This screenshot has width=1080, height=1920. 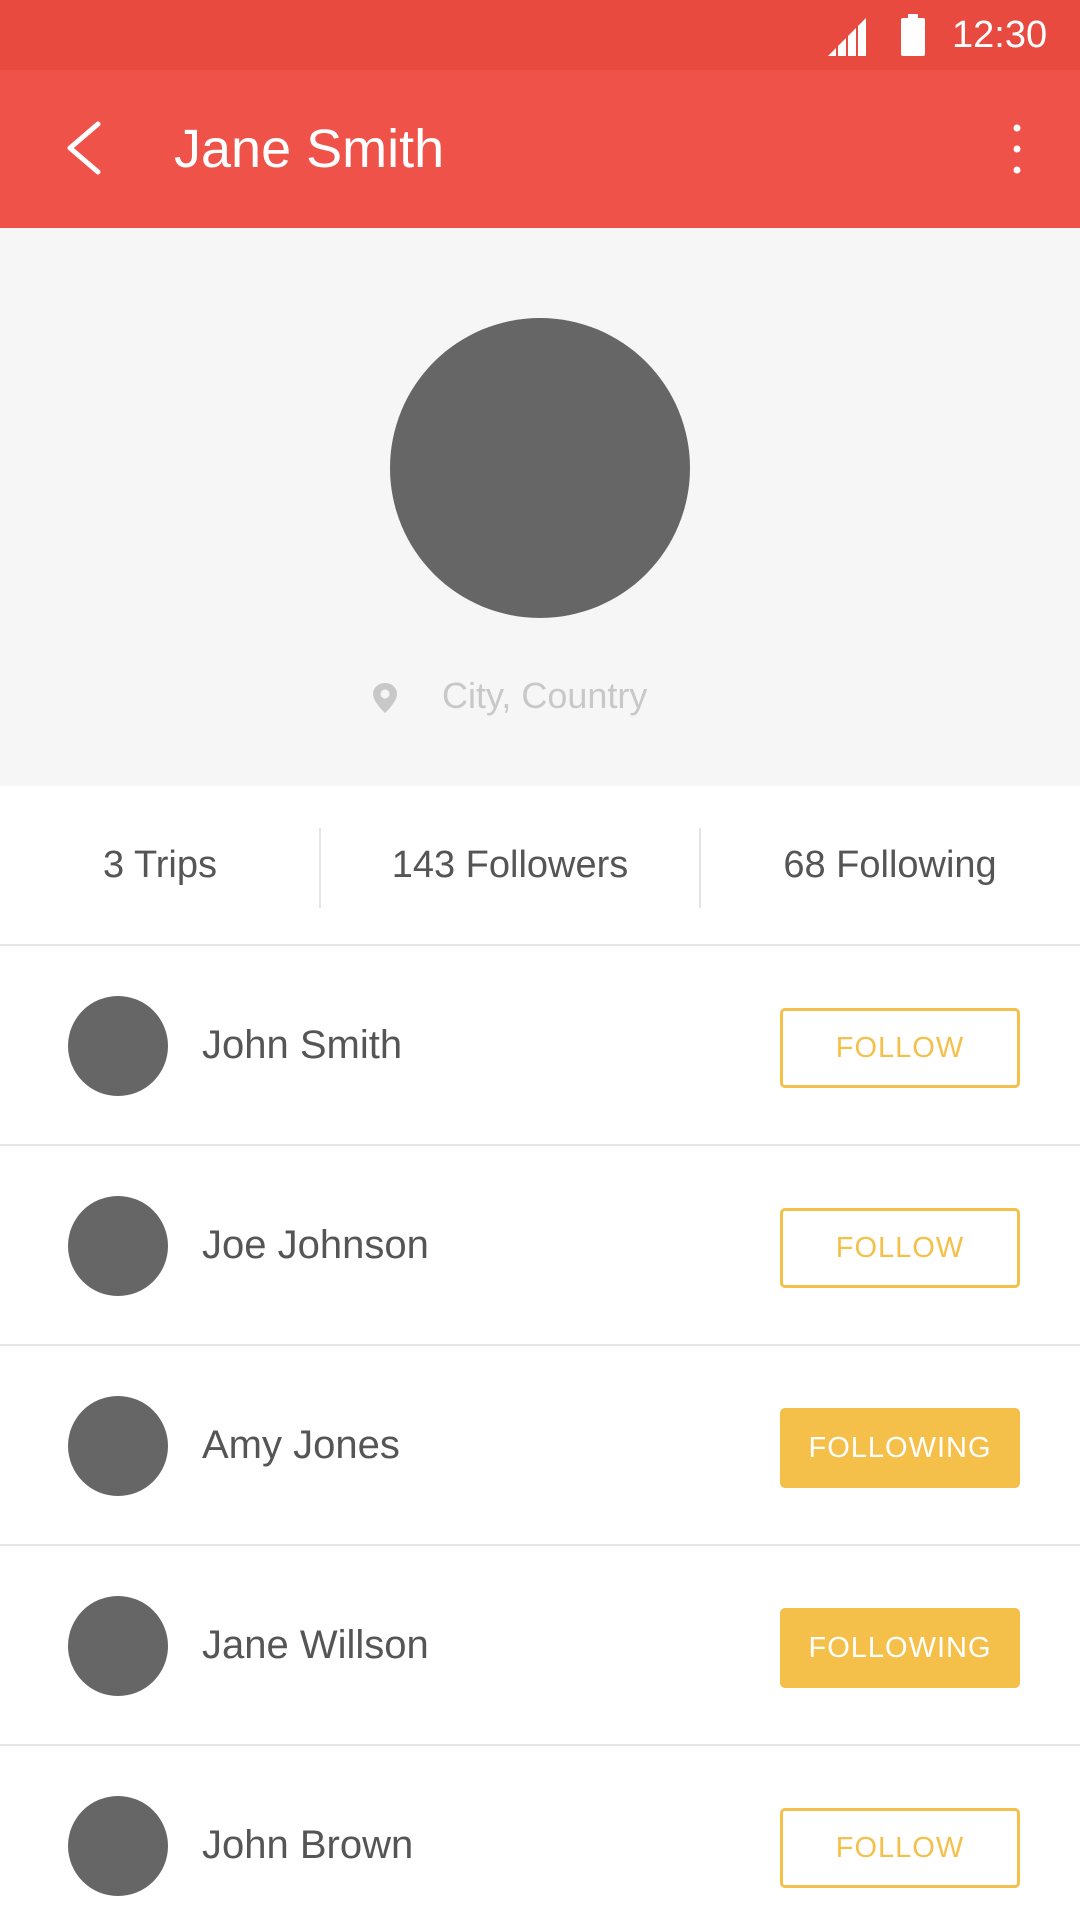 I want to click on back-button, so click(x=92, y=148).